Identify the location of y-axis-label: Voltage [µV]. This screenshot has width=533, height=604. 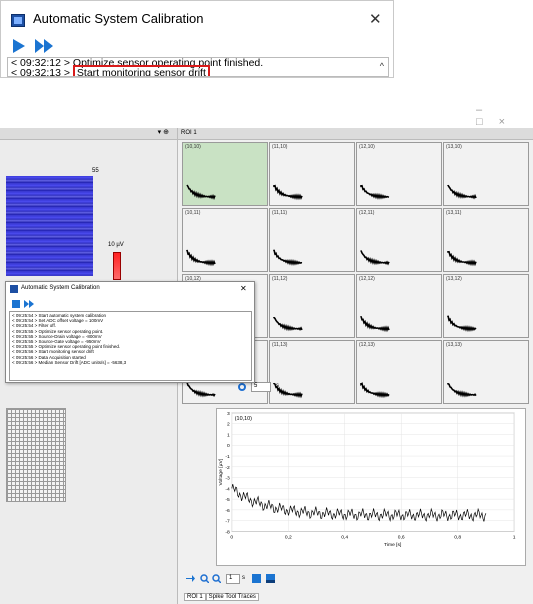
(221, 471).